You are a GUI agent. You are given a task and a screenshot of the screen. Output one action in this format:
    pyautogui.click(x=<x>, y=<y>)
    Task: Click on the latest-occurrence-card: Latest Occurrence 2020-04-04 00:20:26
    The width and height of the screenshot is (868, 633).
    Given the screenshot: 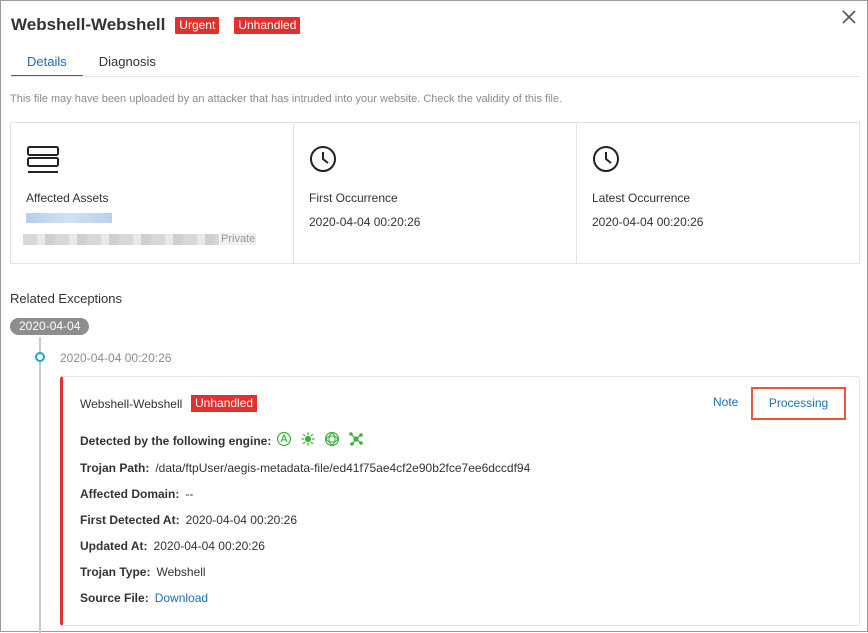 What is the action you would take?
    pyautogui.click(x=718, y=193)
    